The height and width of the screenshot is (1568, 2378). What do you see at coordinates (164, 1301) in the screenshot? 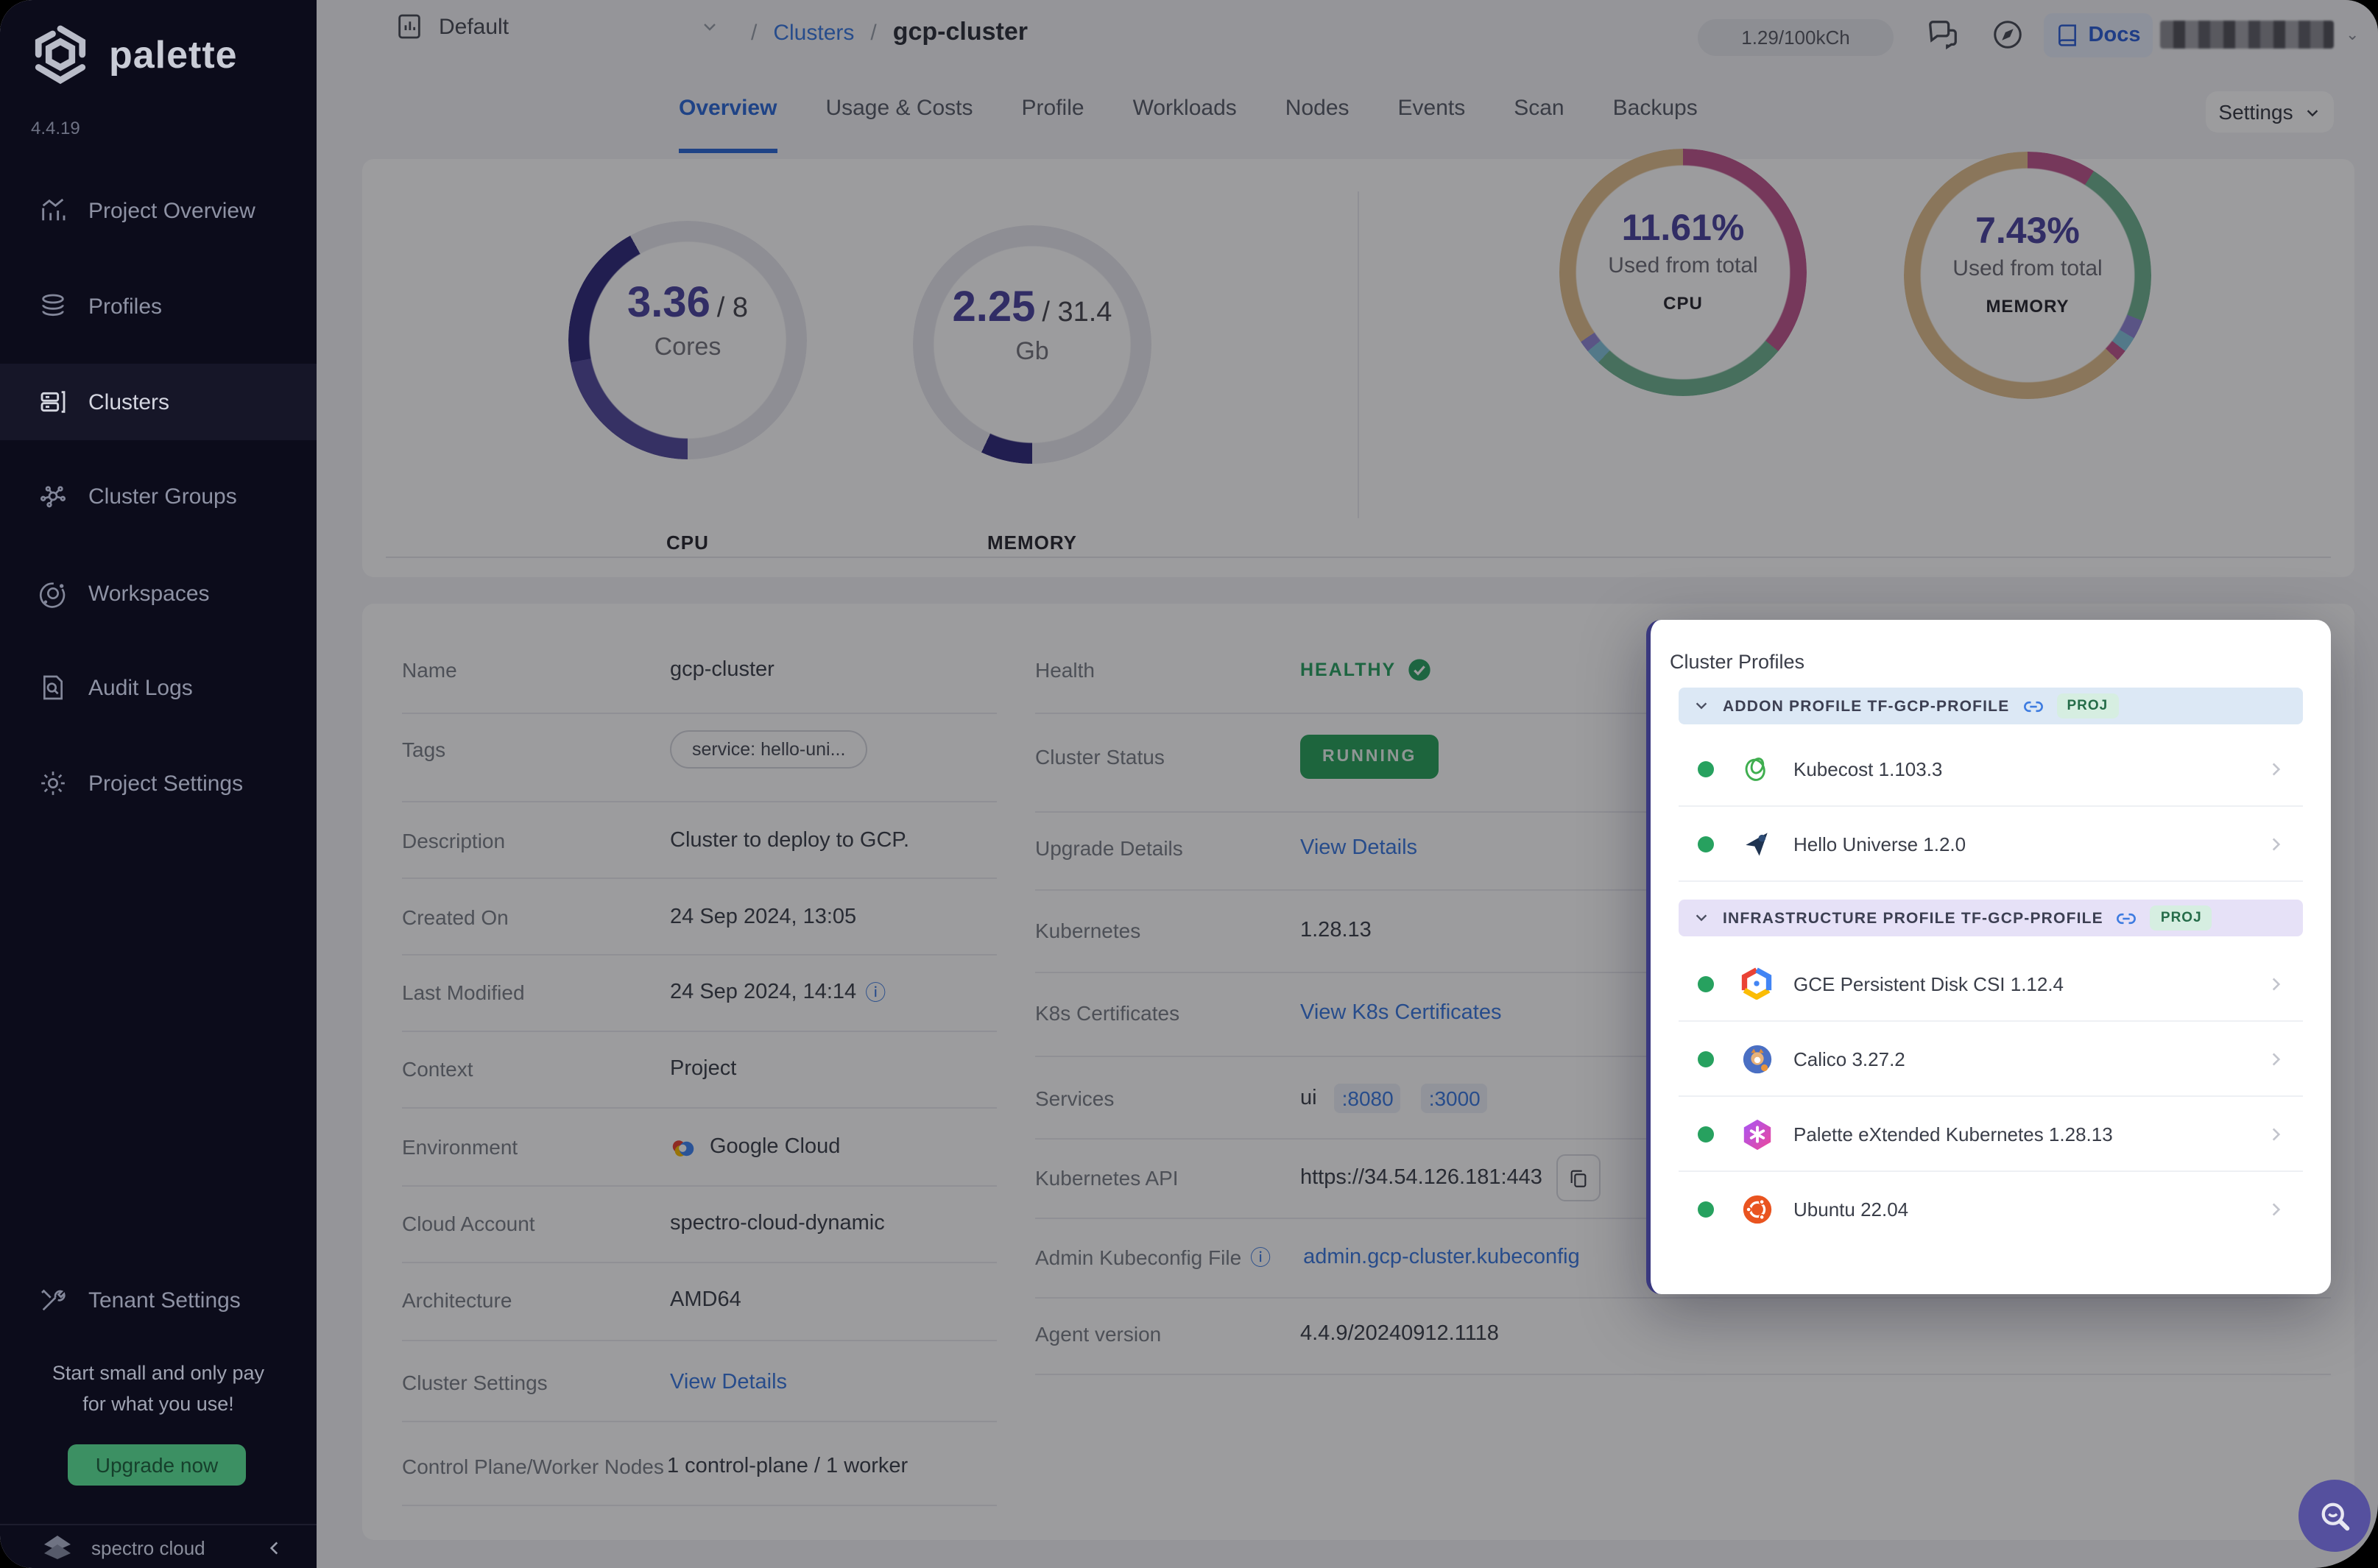
I see `sidebar-item-label: Tenant Settings` at bounding box center [164, 1301].